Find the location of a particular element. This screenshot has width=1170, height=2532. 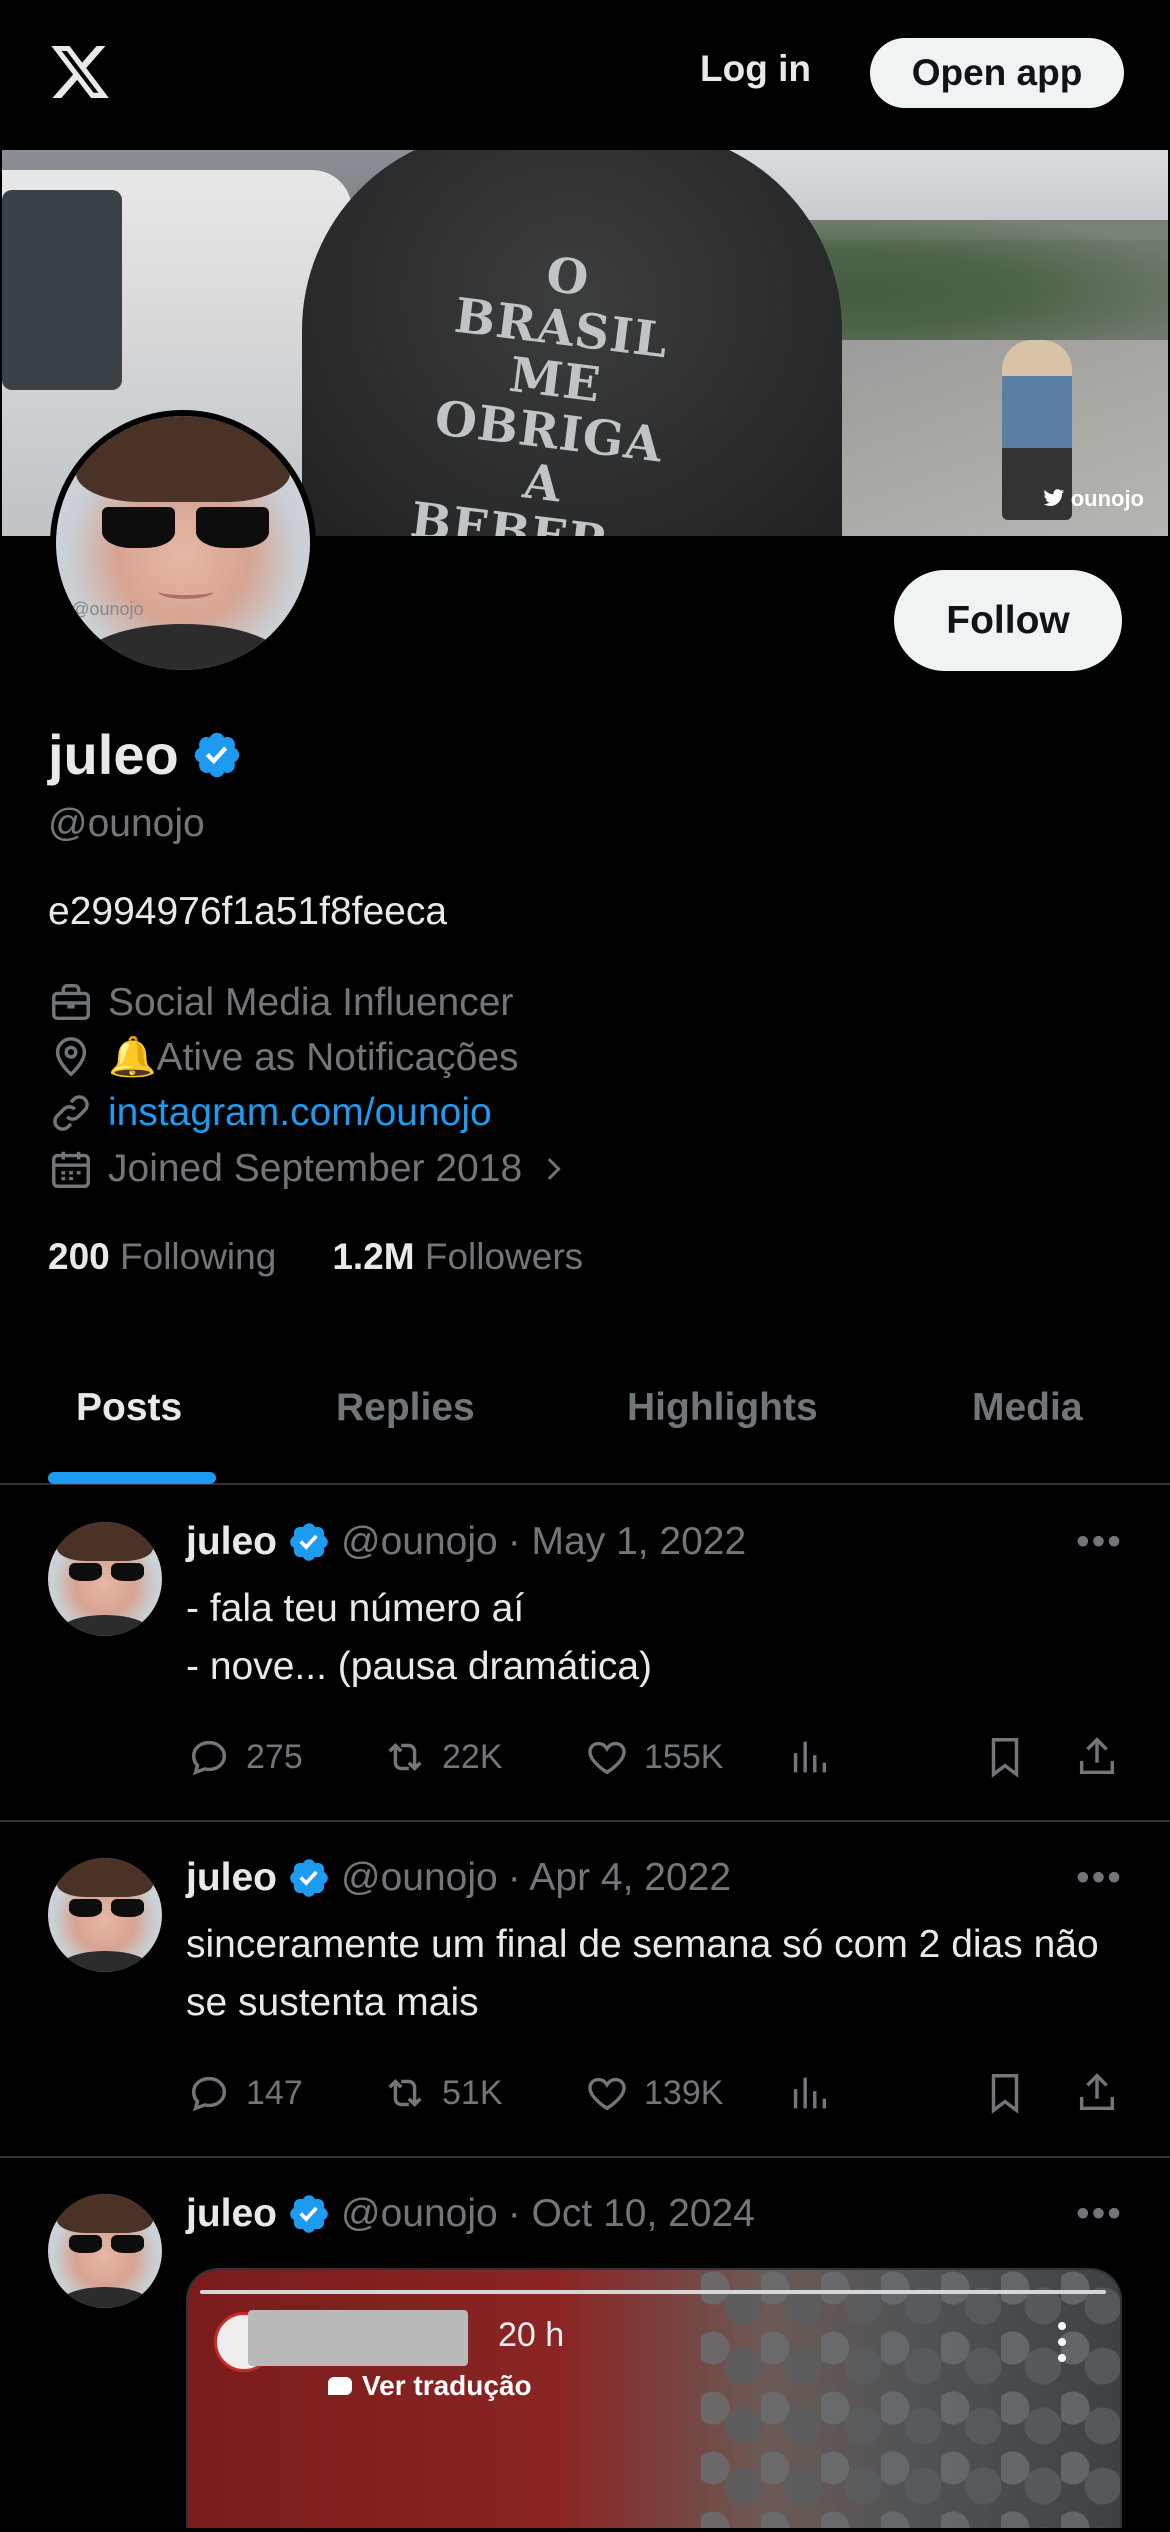

tab-highlights: Highlights is located at coordinates (722, 1408).